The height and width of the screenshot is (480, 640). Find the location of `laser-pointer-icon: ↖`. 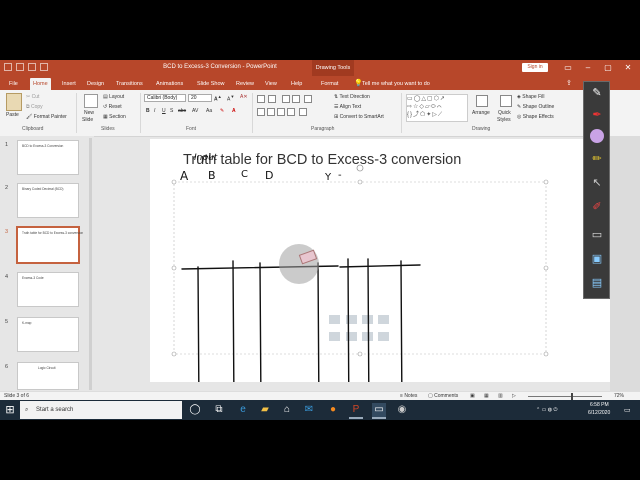

laser-pointer-icon: ↖ is located at coordinates (597, 183).